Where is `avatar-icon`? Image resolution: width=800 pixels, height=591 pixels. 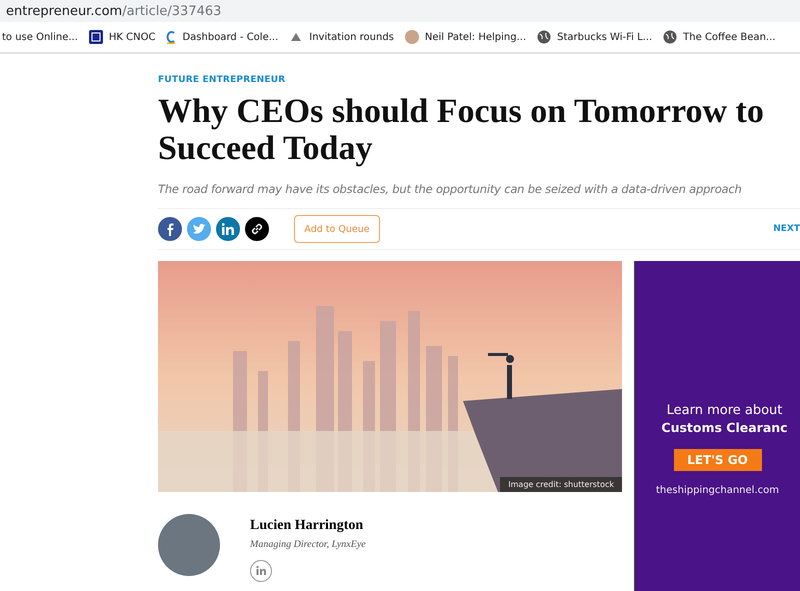 avatar-icon is located at coordinates (411, 37).